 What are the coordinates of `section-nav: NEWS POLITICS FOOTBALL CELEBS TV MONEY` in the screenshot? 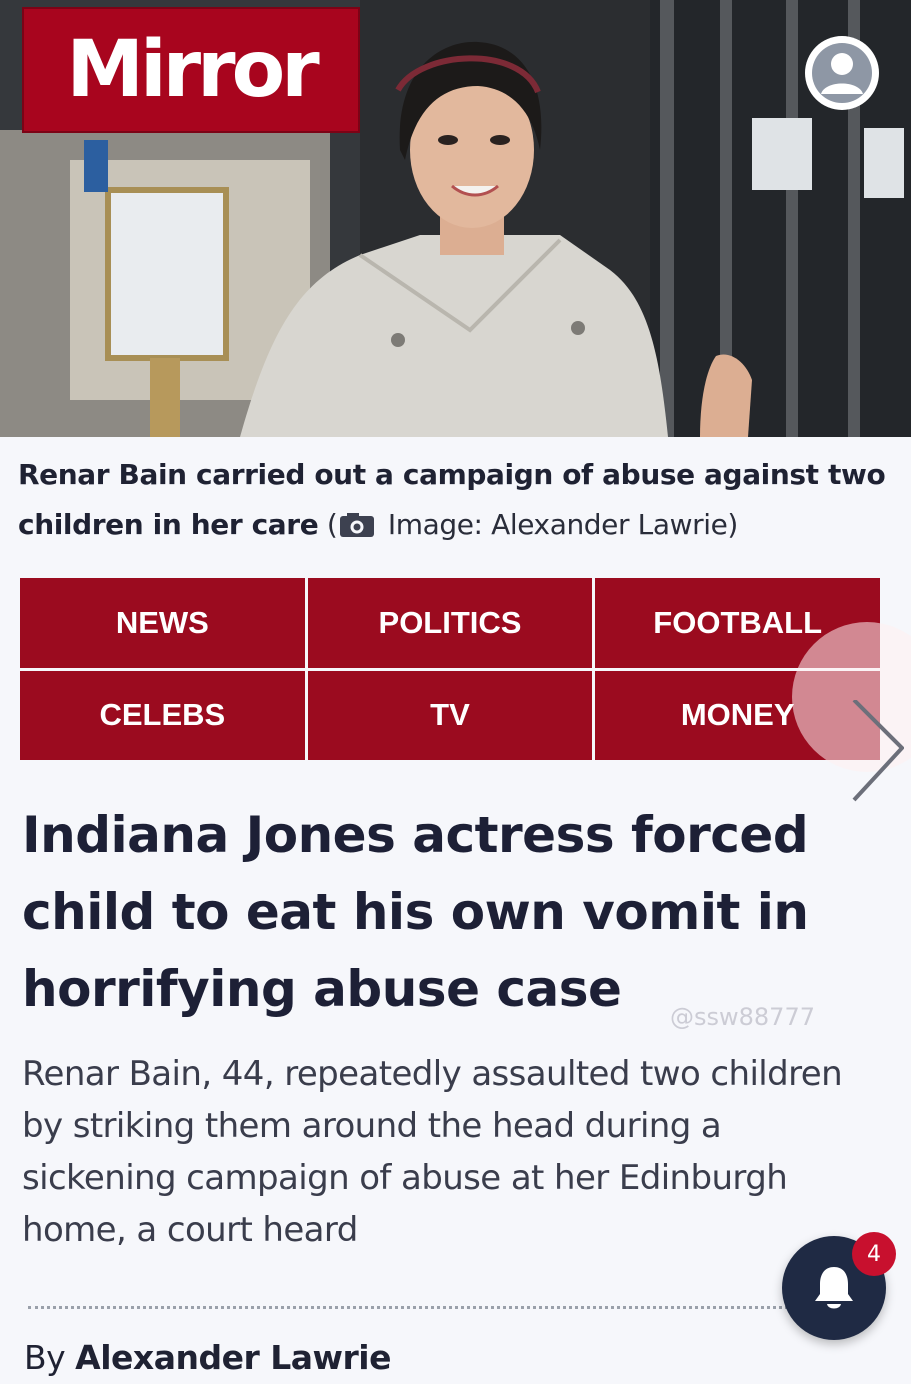 It's located at (450, 669).